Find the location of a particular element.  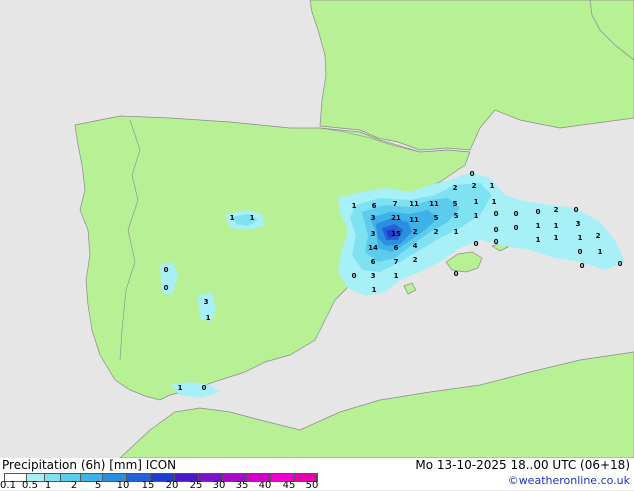

scale-tick-label: 15 is located at coordinates (148, 485).